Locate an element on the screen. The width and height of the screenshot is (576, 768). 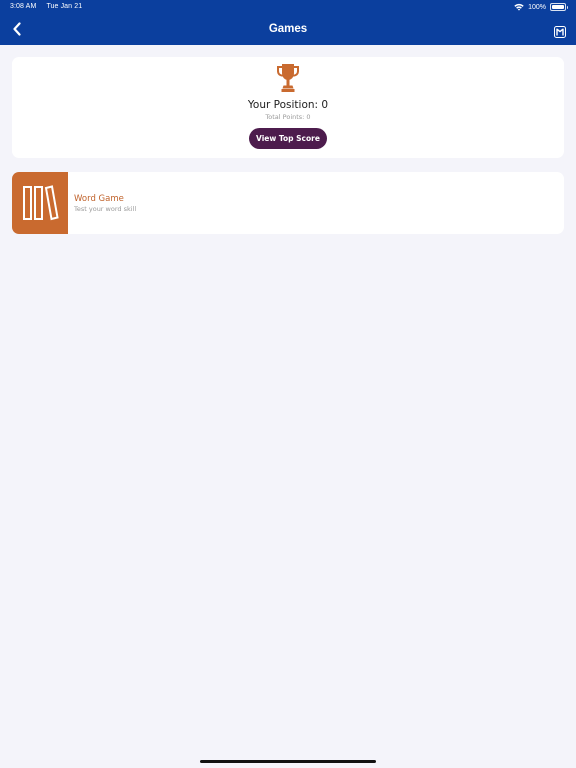
page-title: Games is located at coordinates (288, 29).